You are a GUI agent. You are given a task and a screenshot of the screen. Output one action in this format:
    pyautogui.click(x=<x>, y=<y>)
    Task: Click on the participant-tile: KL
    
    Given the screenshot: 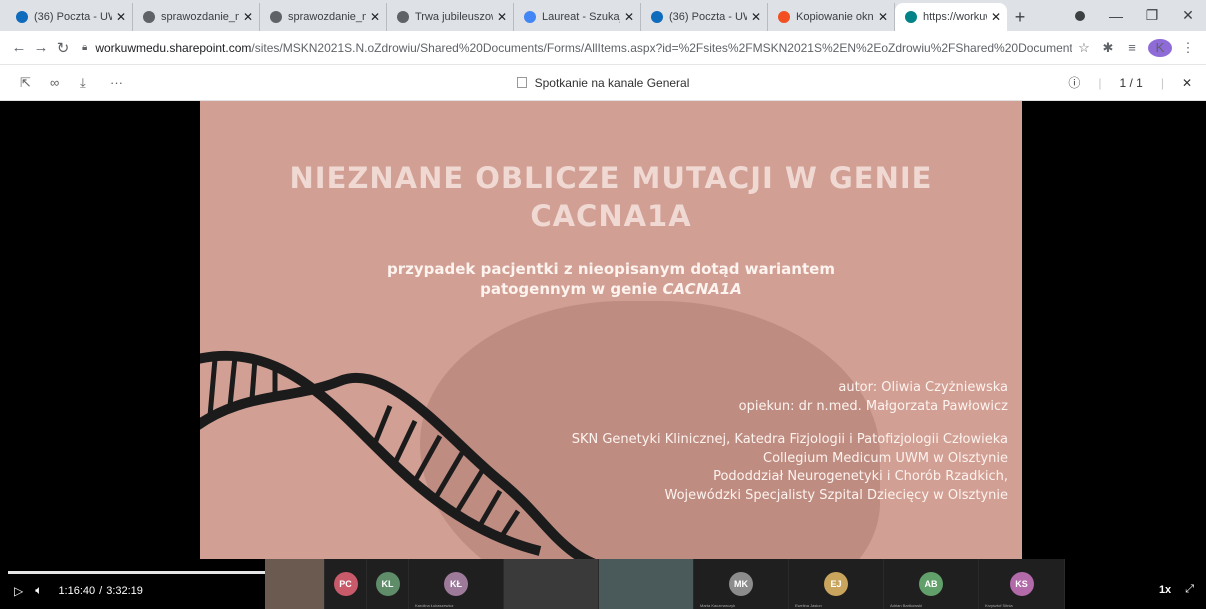 What is the action you would take?
    pyautogui.click(x=388, y=584)
    